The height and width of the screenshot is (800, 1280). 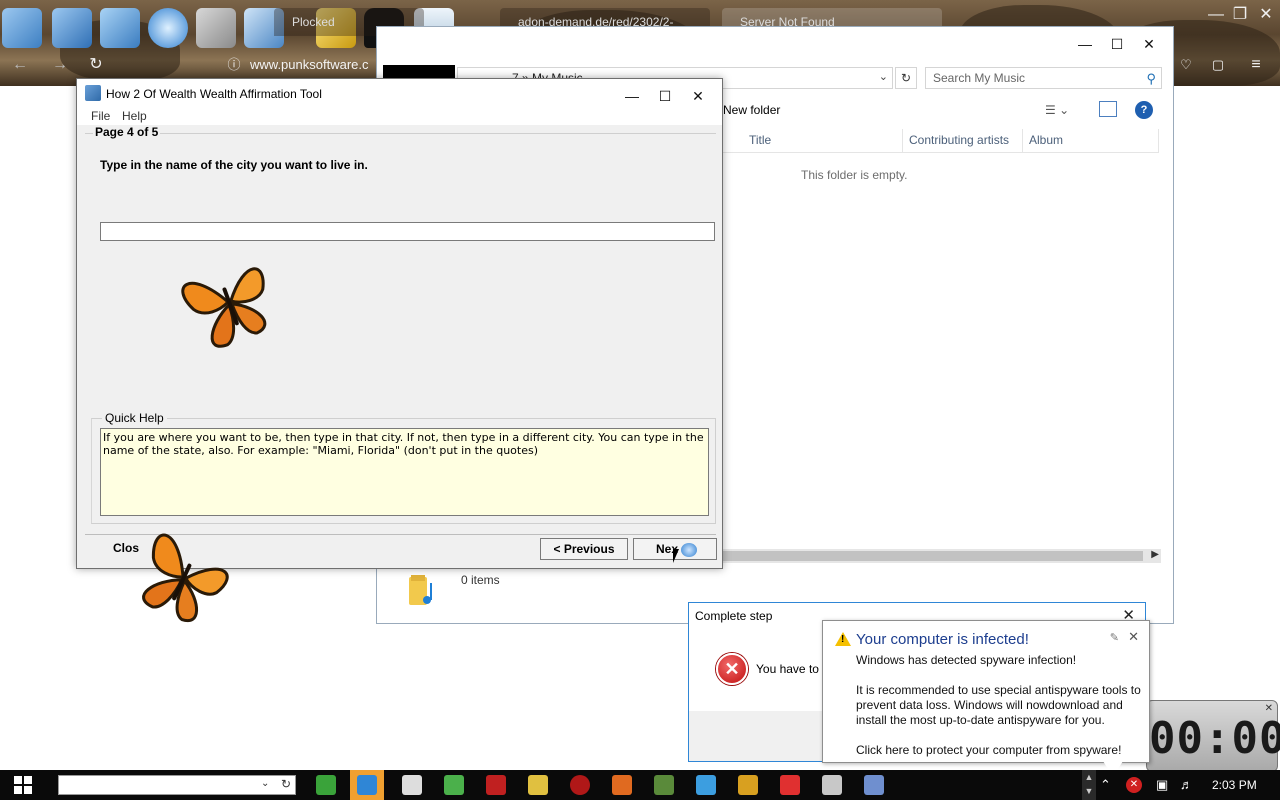 What do you see at coordinates (1256, 65) in the screenshot?
I see `menu-icon: ≡` at bounding box center [1256, 65].